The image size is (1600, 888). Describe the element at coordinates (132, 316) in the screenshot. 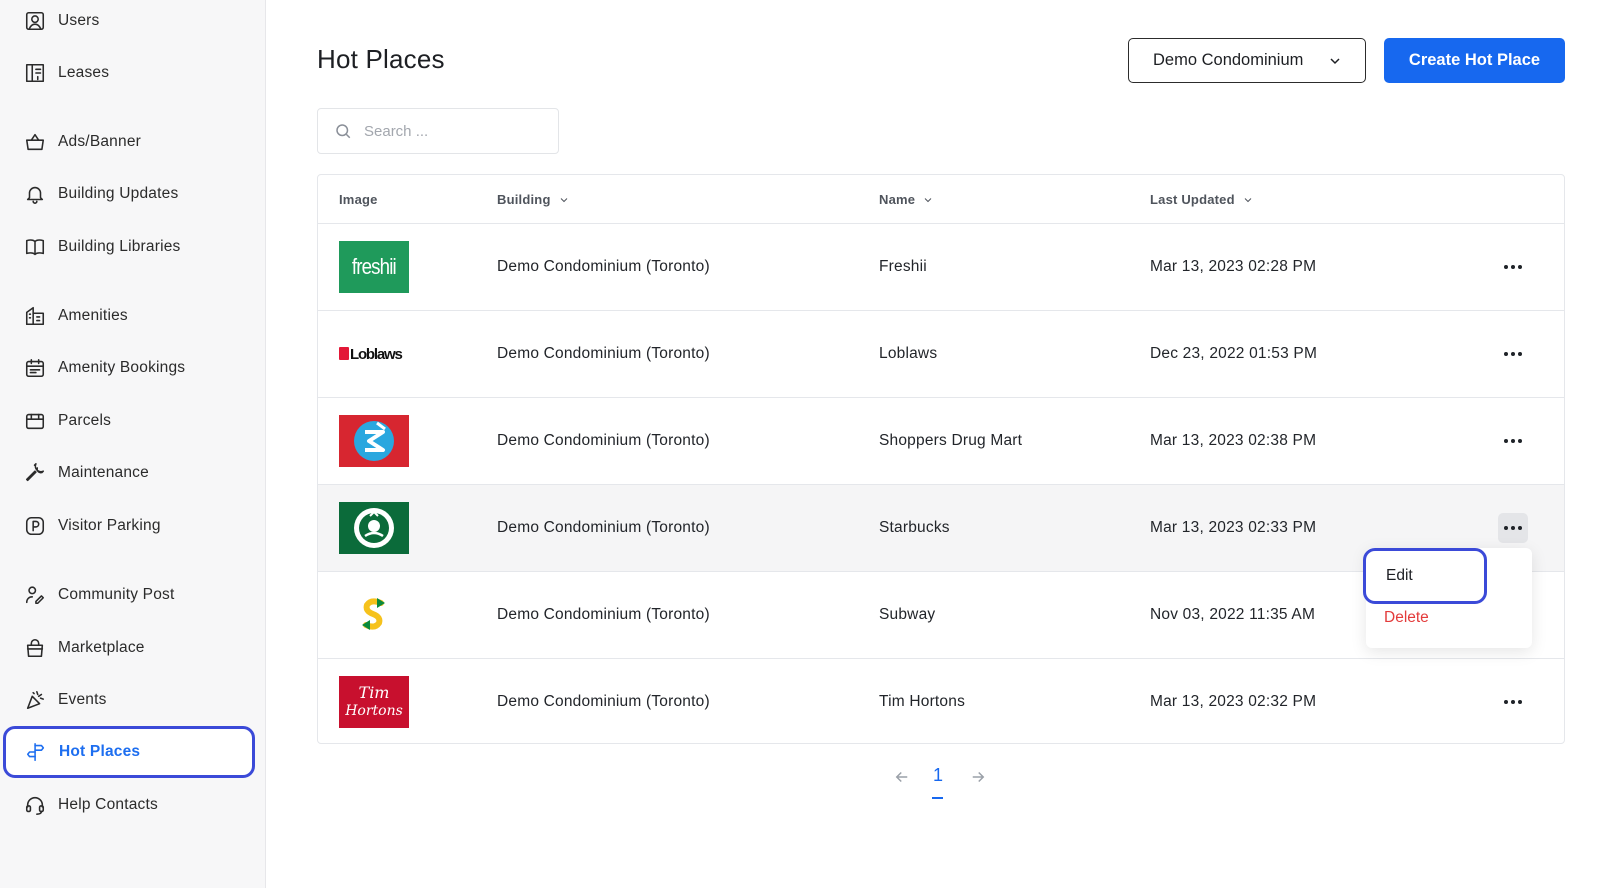

I see `sidebar-item-amenities: Amenities` at that location.